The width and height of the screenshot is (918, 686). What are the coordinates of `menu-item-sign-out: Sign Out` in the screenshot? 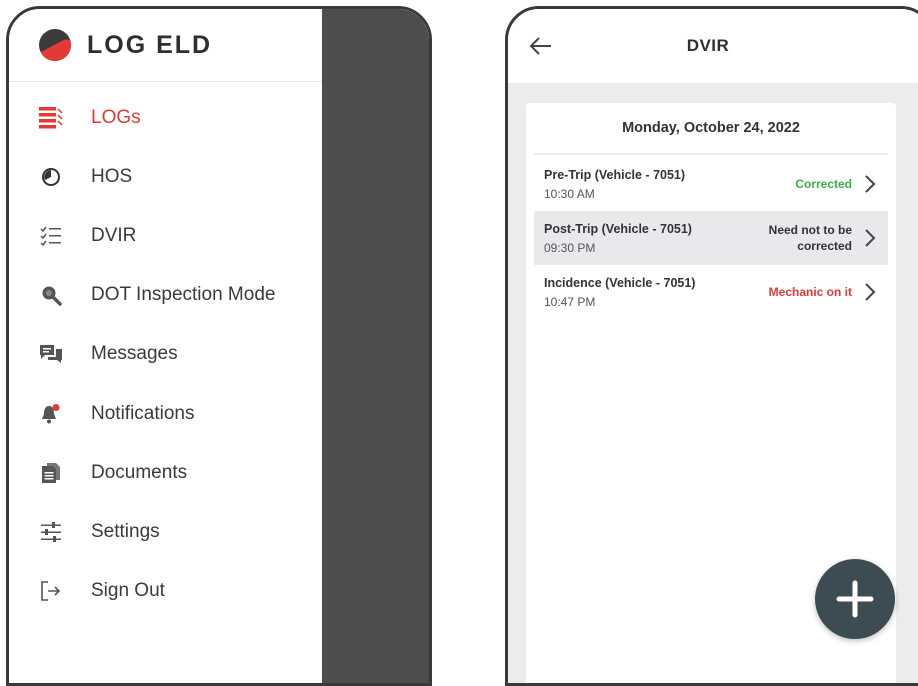 It's located at (165, 591).